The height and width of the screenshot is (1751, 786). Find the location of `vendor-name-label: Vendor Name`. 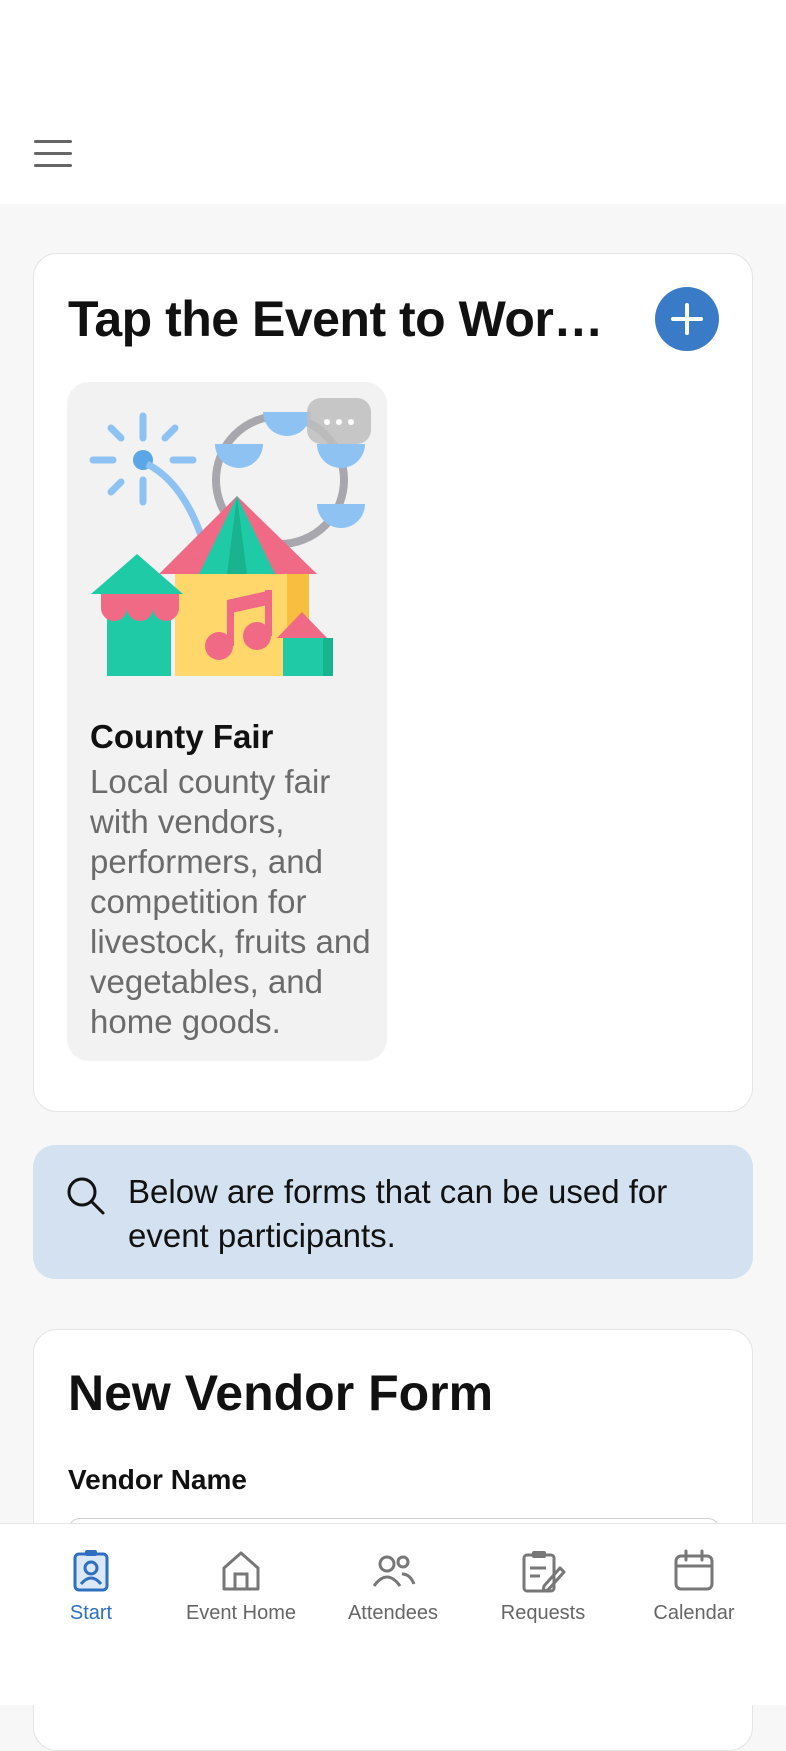

vendor-name-label: Vendor Name is located at coordinates (157, 1479).